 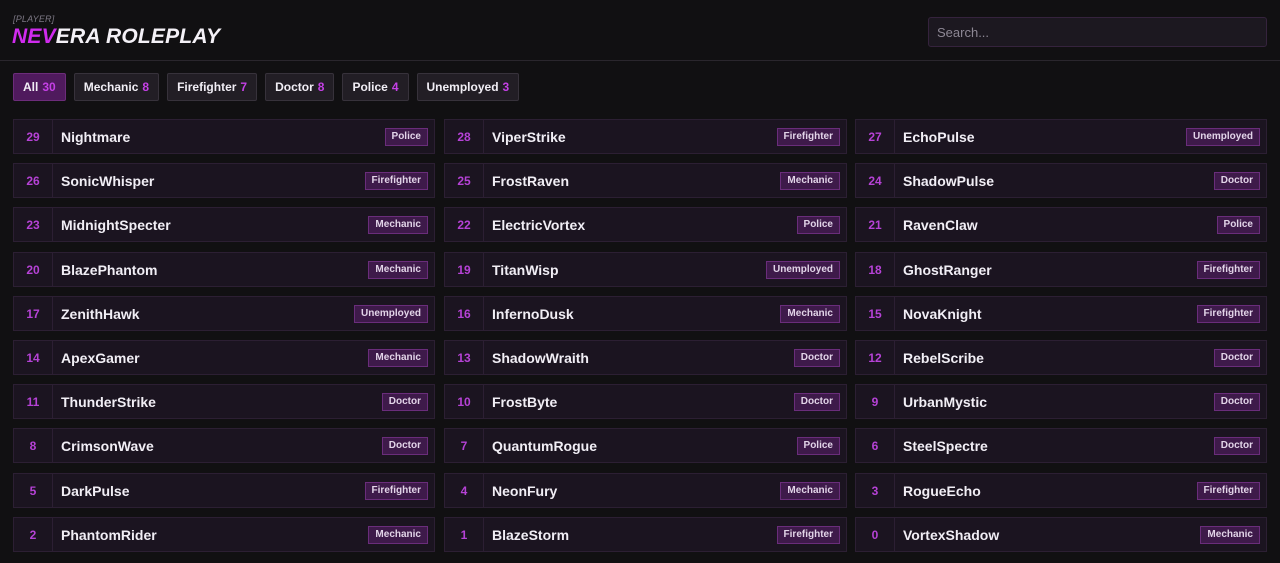 I want to click on player-name: TitanWisp, so click(x=525, y=269).